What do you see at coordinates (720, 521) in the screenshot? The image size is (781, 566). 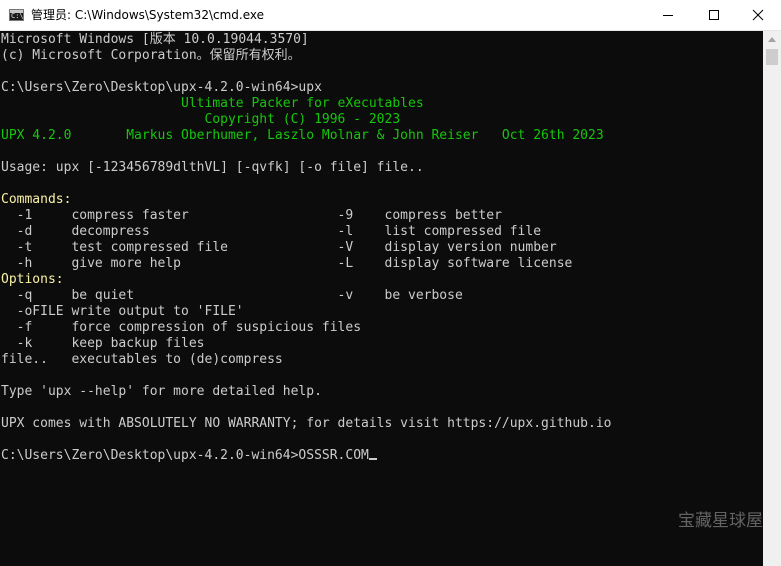 I see `watermark: 宝藏星球屋` at bounding box center [720, 521].